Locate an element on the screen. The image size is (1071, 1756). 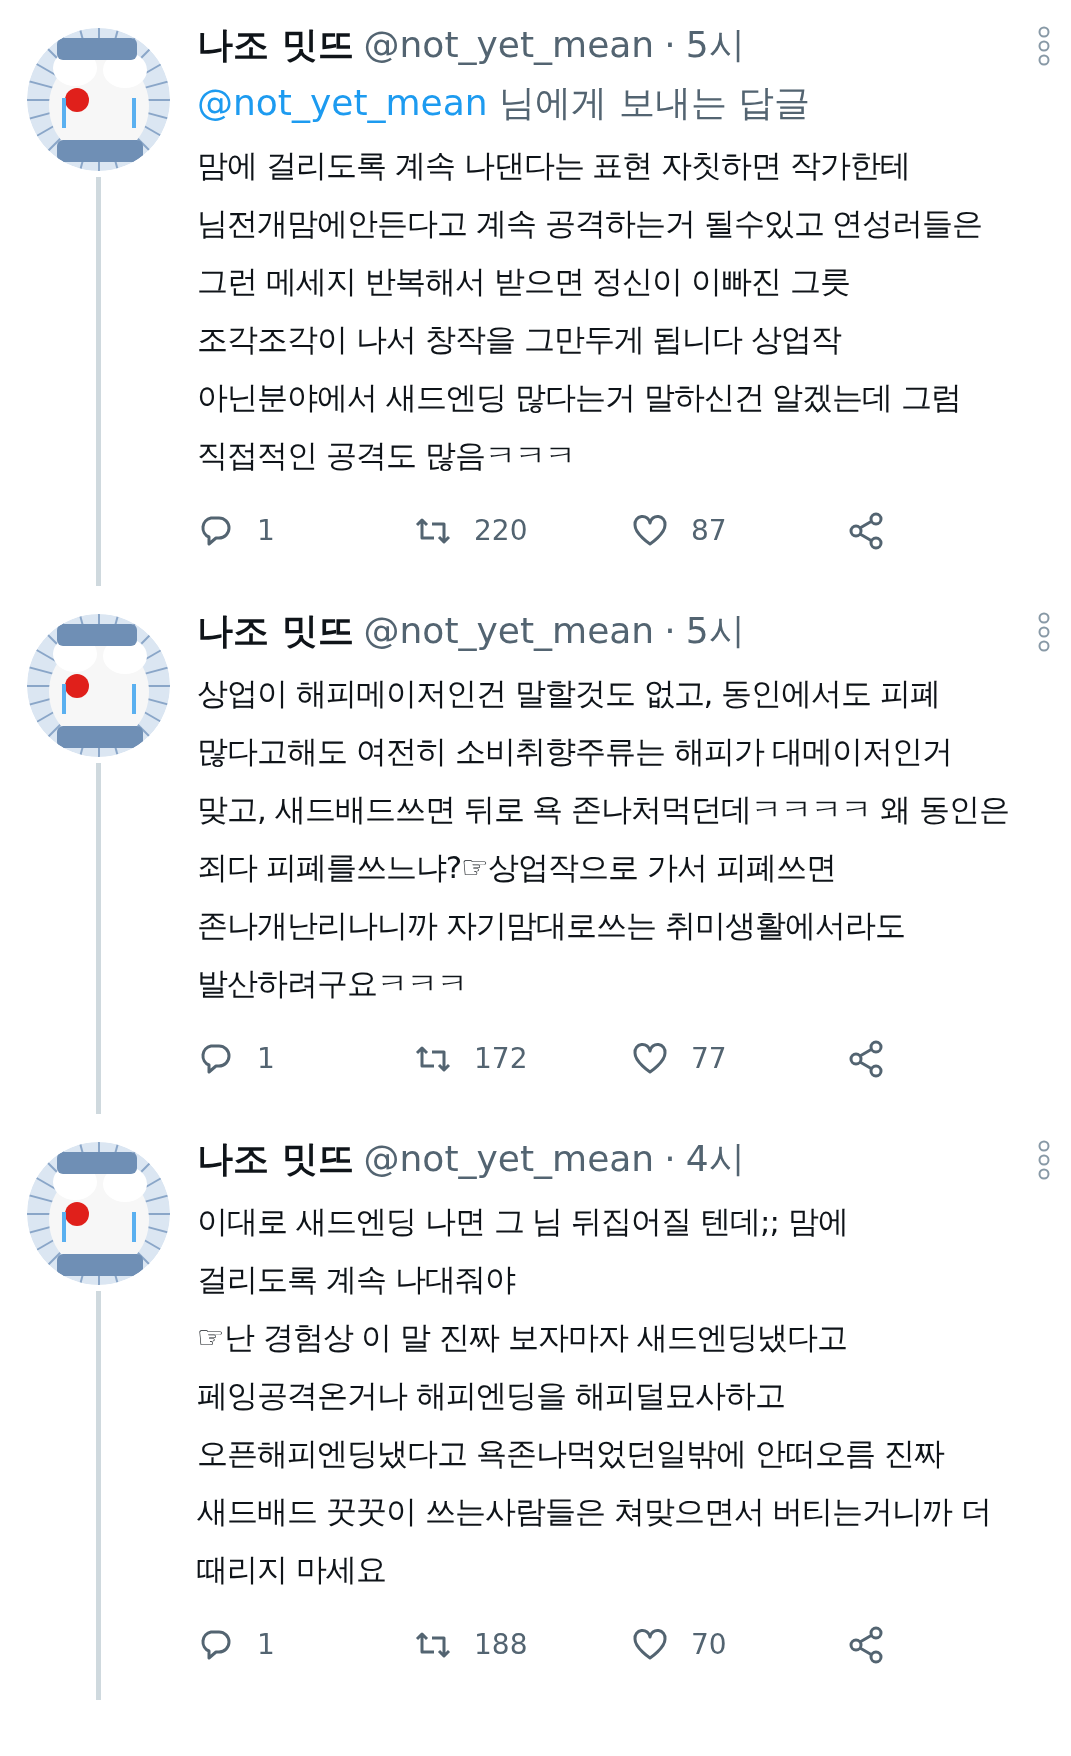
like-count: 77 is located at coordinates (709, 1059).